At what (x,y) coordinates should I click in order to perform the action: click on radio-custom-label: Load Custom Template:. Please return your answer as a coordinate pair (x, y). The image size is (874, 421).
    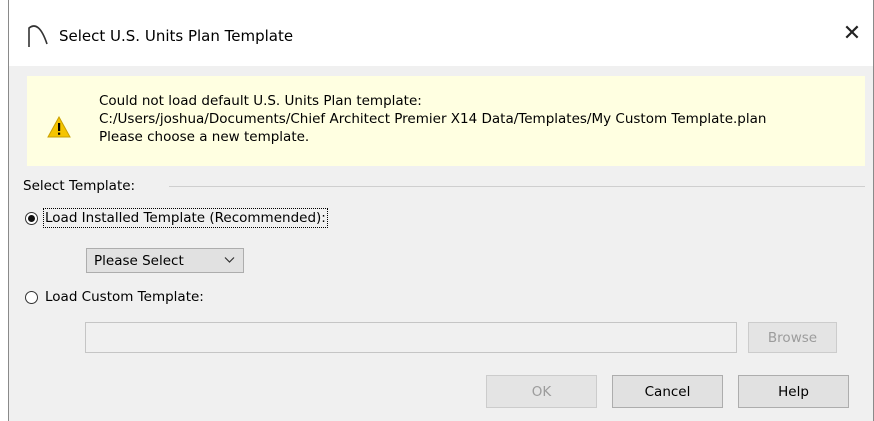
    Looking at the image, I should click on (124, 297).